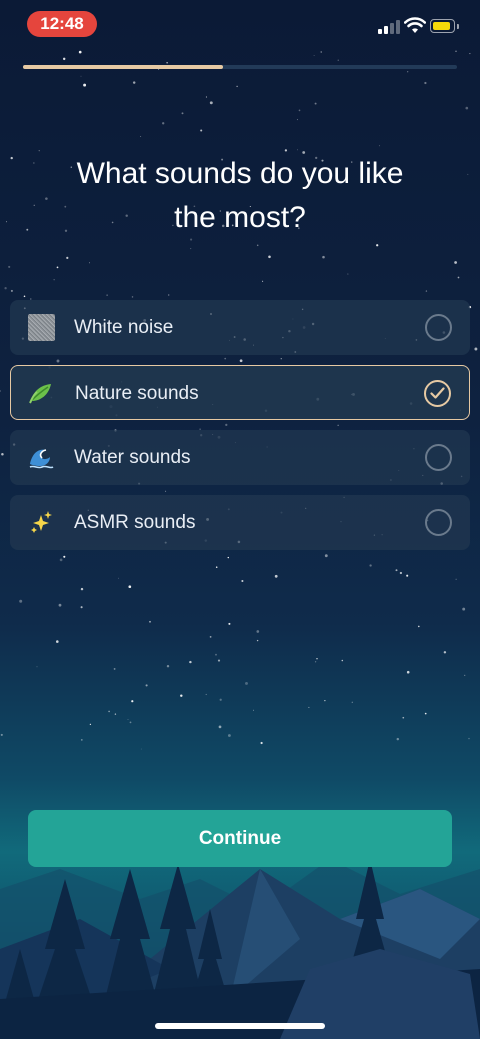 Image resolution: width=480 pixels, height=1039 pixels. I want to click on question-line-1: What sounds do you like, so click(240, 173).